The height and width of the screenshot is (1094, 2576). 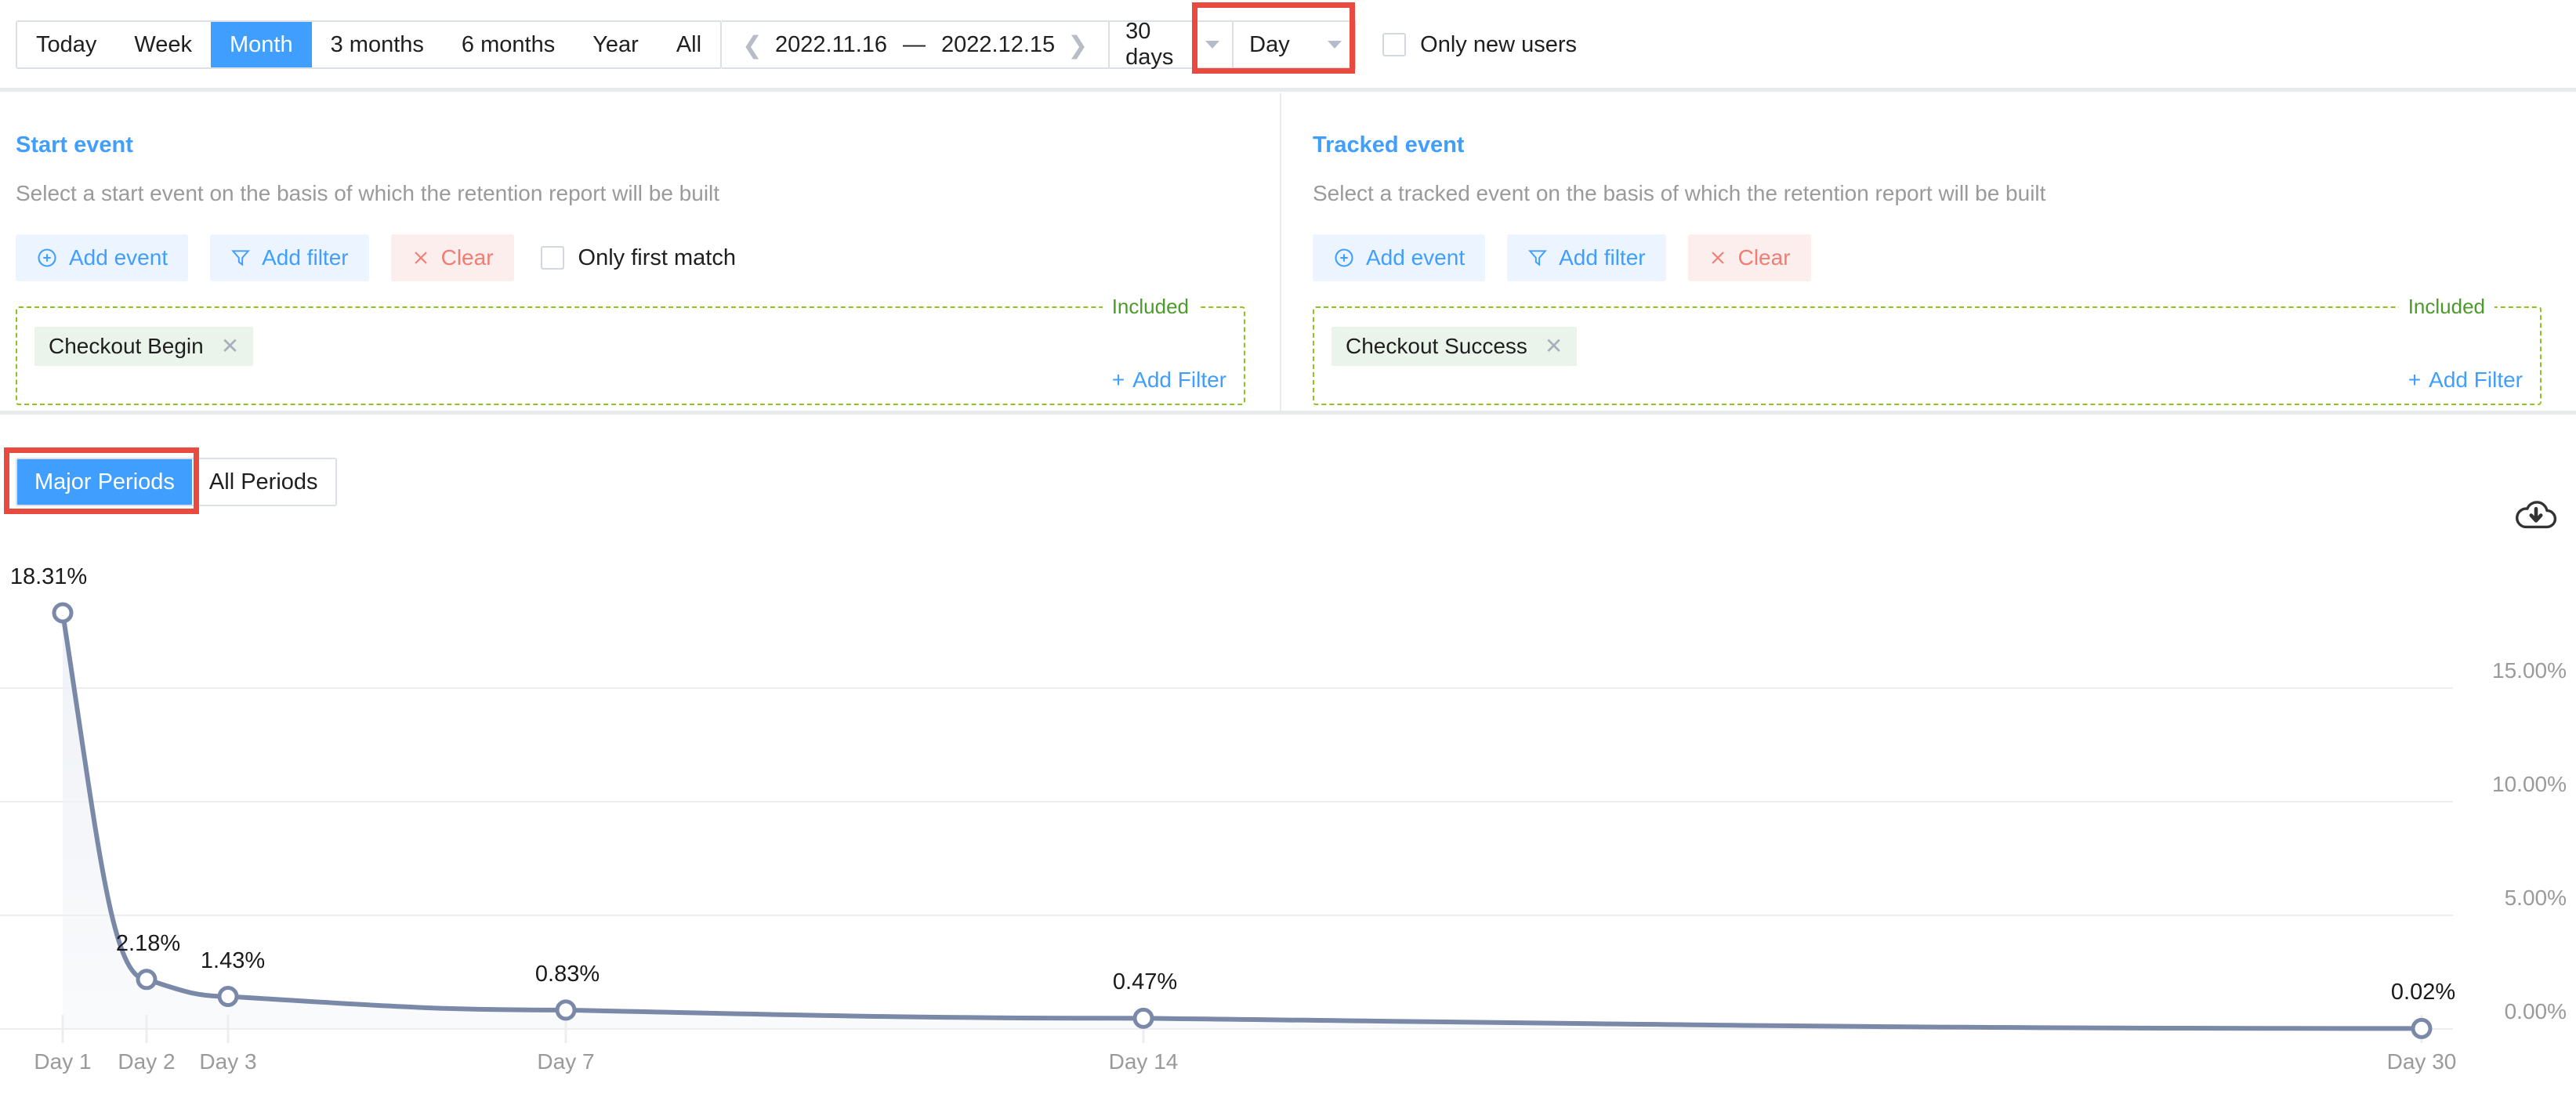 I want to click on chart-x-tick-label: Day 1, so click(x=63, y=1061).